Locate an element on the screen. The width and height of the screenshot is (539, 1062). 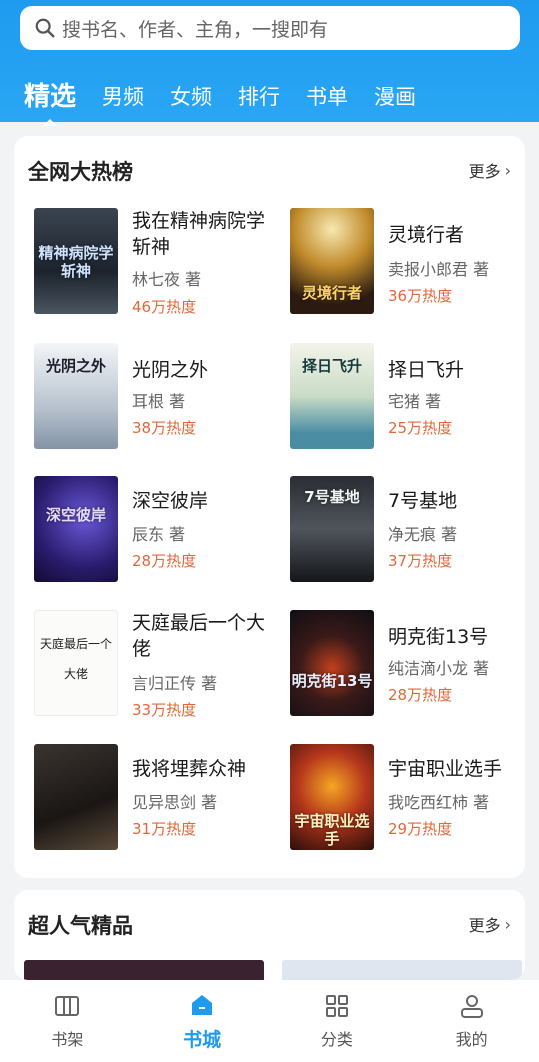
book-cover: 灵境行者 is located at coordinates (332, 261).